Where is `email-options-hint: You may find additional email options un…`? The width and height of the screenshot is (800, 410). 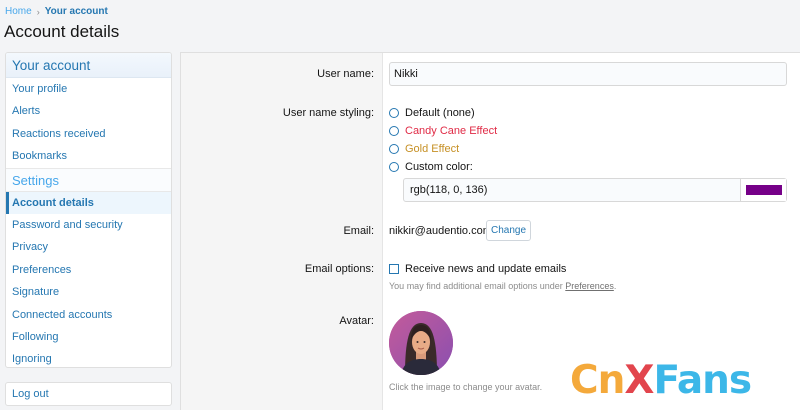
email-options-hint: You may find additional email options un… is located at coordinates (502, 286).